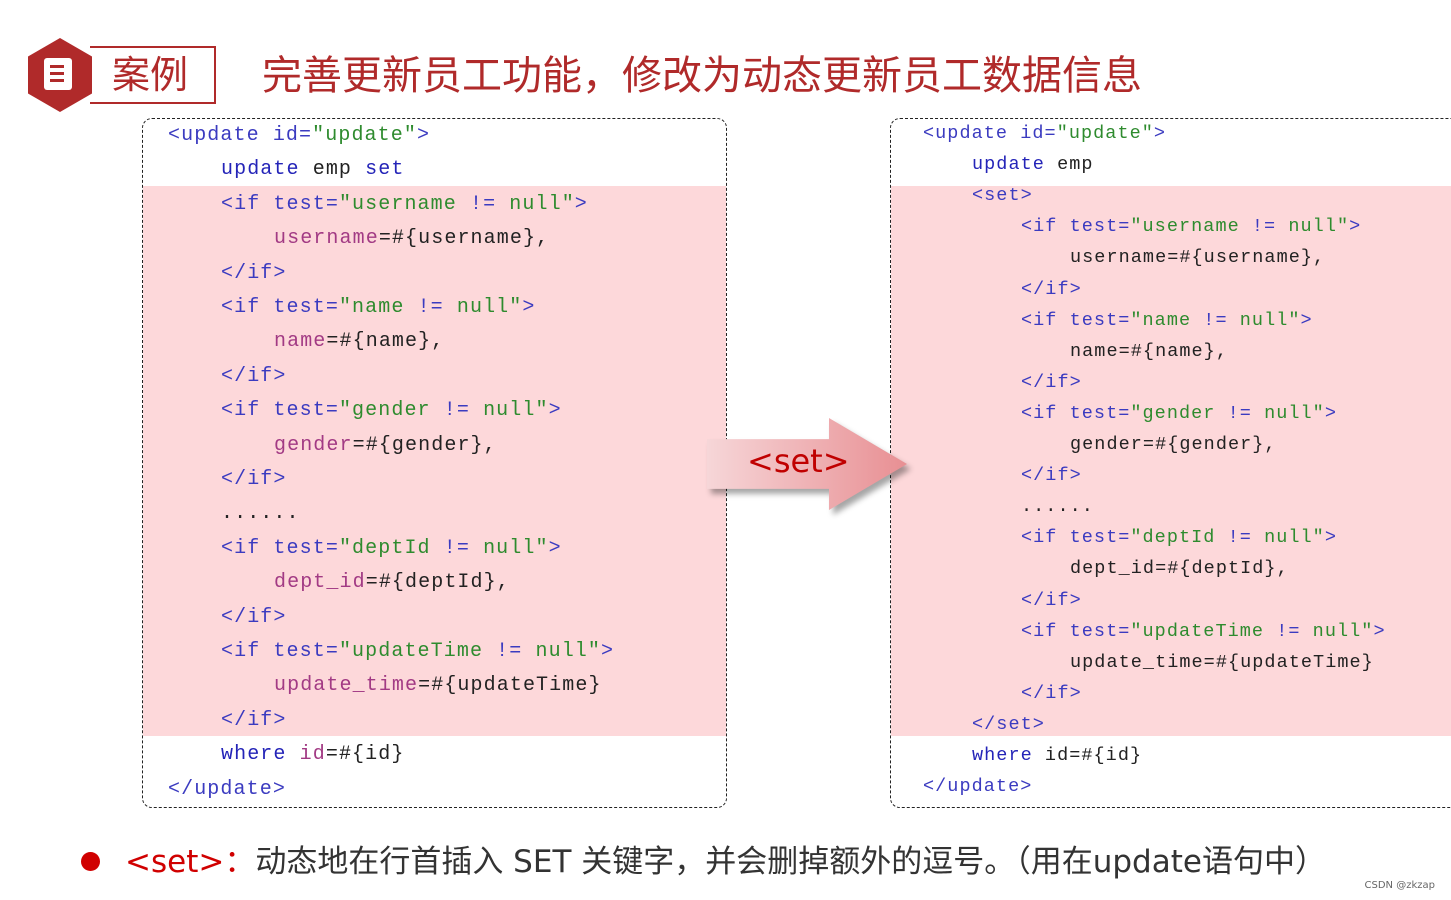  What do you see at coordinates (1008, 724) in the screenshot?
I see `code-token: </set>` at bounding box center [1008, 724].